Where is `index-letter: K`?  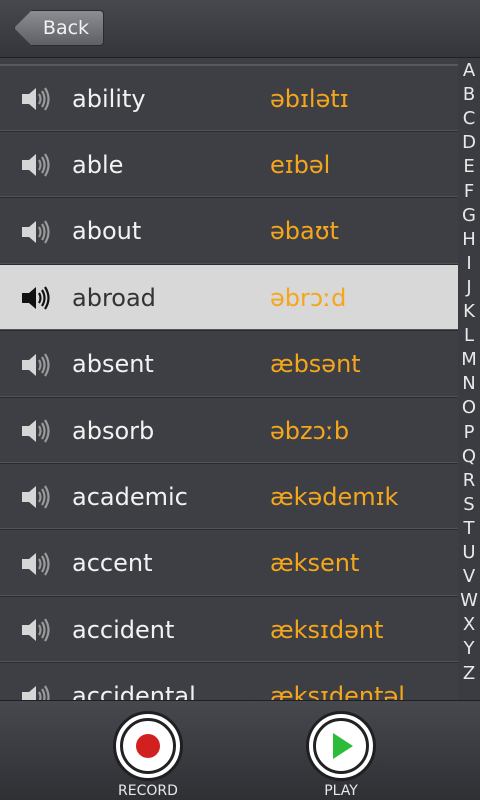
index-letter: K is located at coordinates (469, 312).